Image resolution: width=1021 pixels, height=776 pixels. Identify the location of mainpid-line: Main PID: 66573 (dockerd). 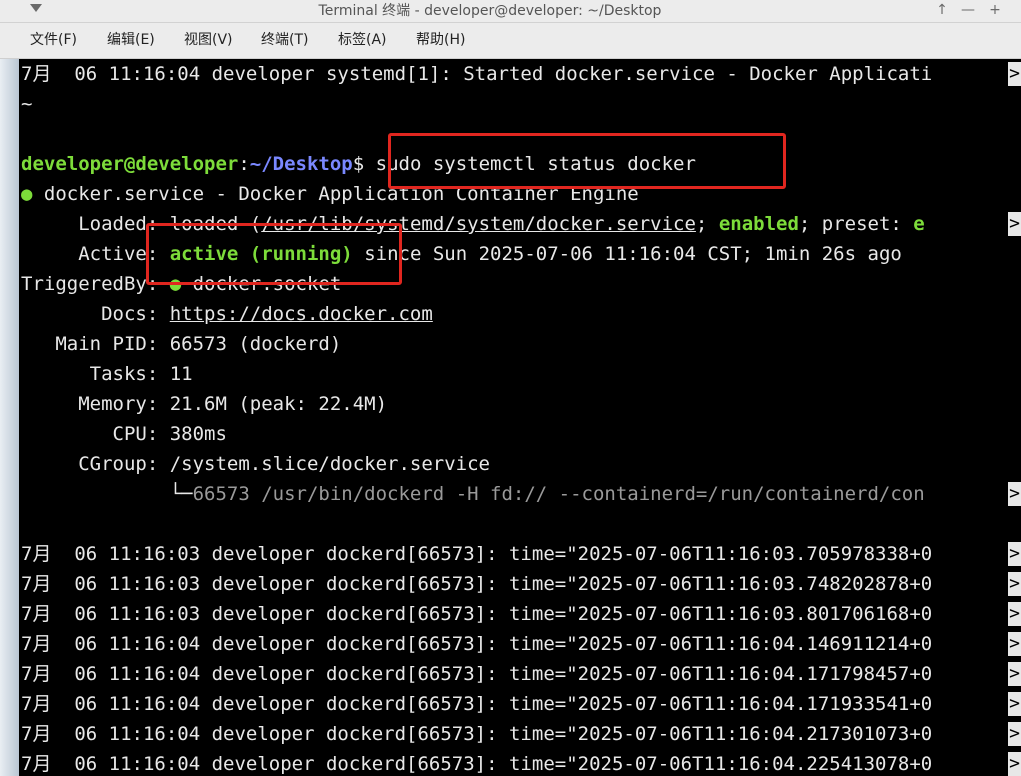
(181, 344).